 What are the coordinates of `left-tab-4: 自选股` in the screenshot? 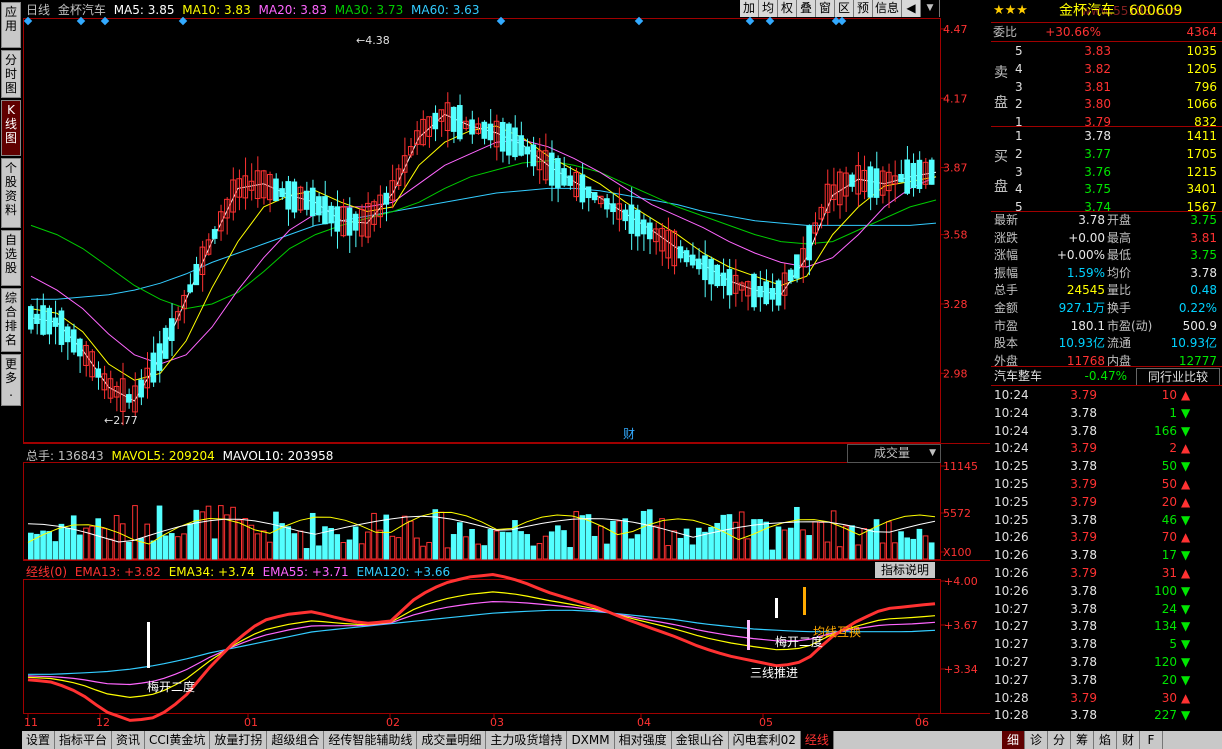 It's located at (11, 258).